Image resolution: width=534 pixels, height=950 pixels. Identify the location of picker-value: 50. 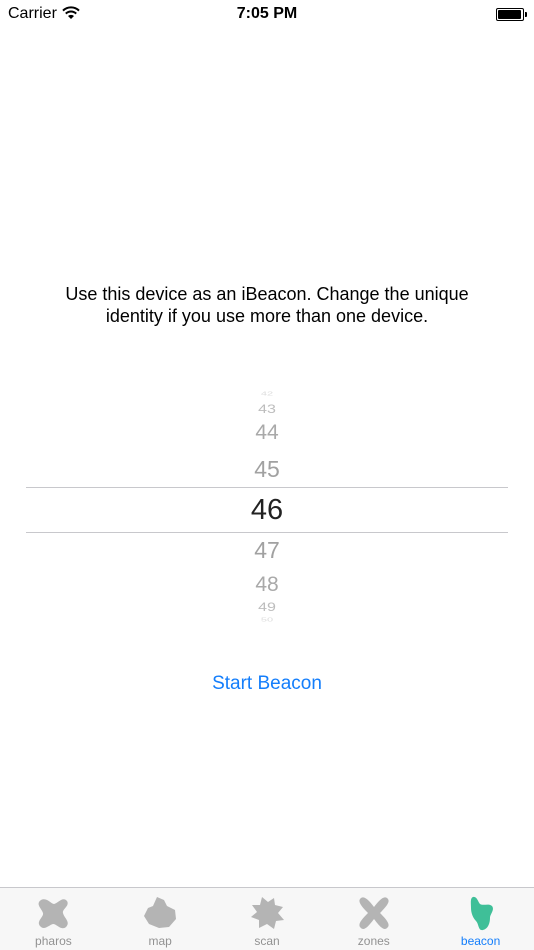
(267, 620).